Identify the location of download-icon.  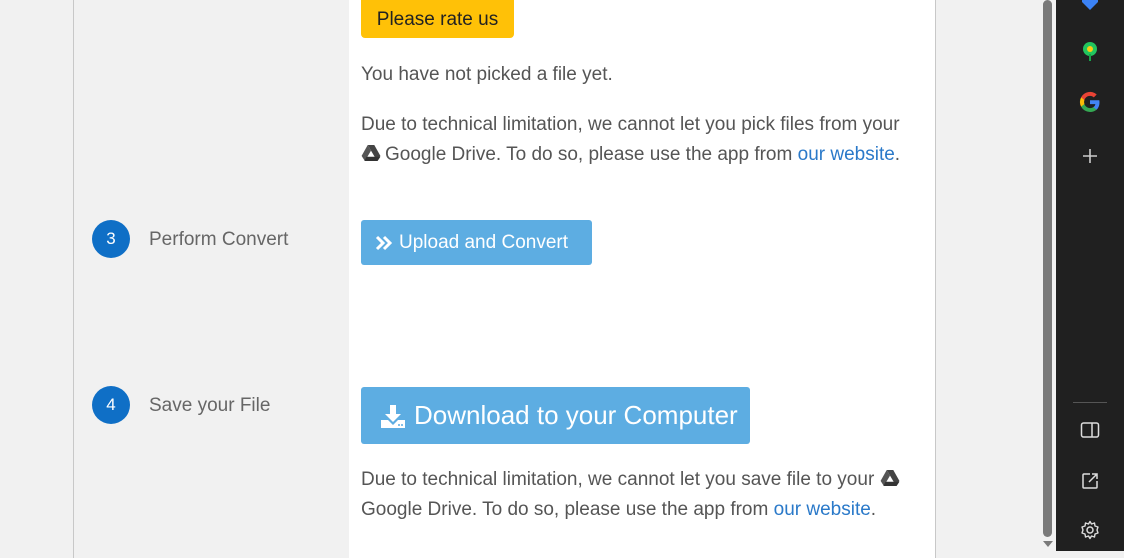
(393, 416).